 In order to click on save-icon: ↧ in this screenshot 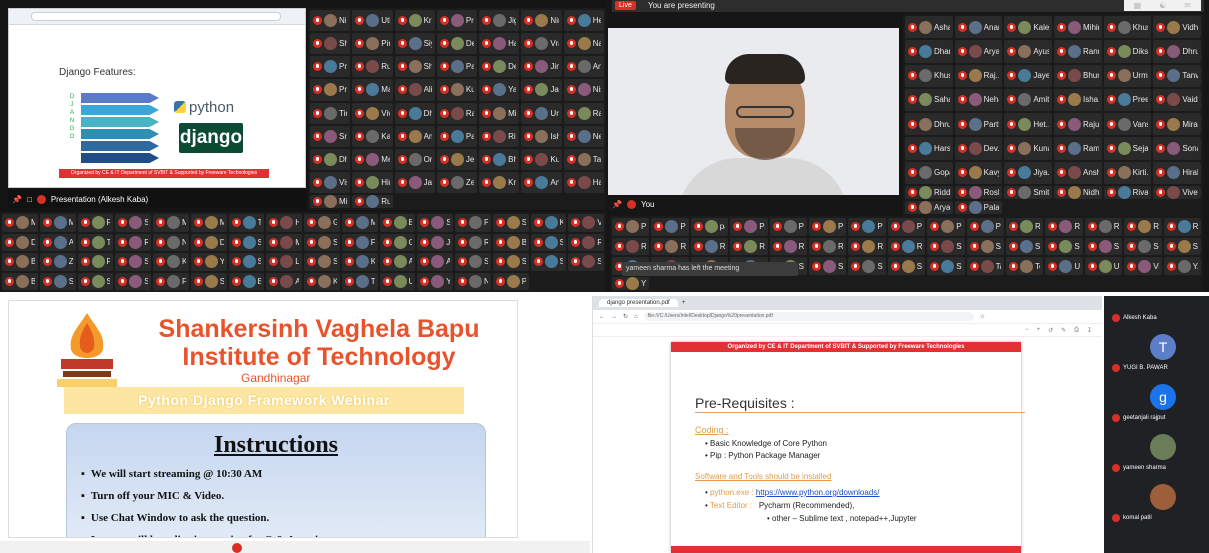, I will do `click(1089, 330)`.